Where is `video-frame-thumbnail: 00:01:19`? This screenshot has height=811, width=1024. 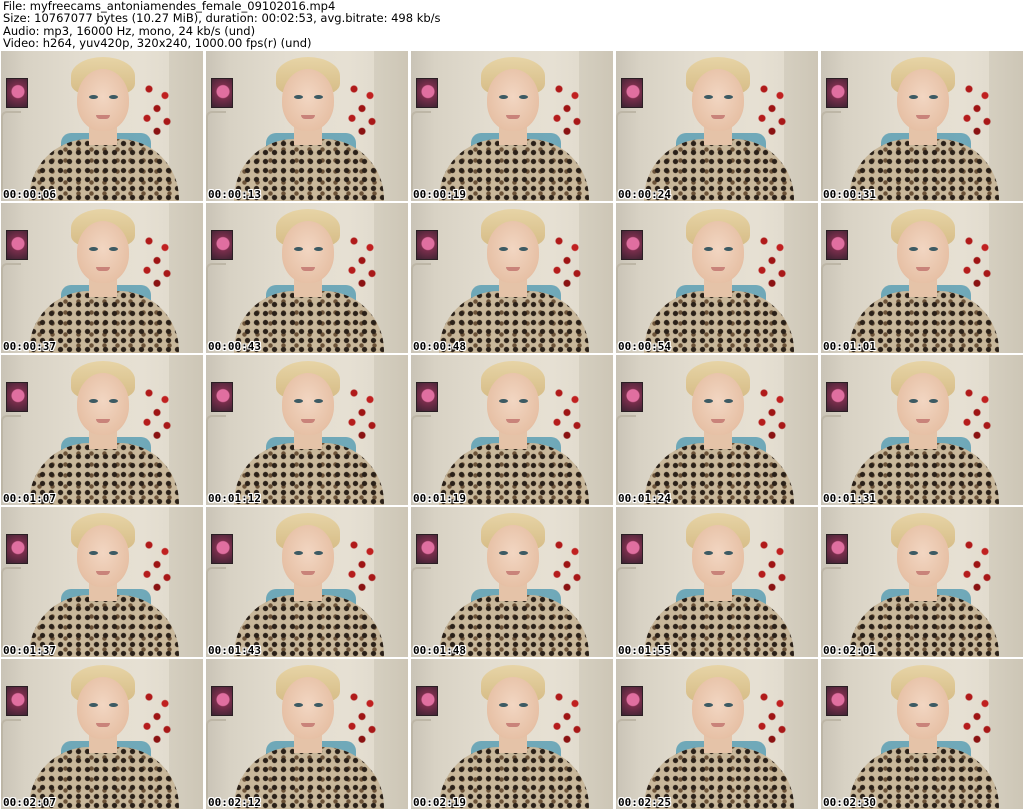 video-frame-thumbnail: 00:01:19 is located at coordinates (512, 430).